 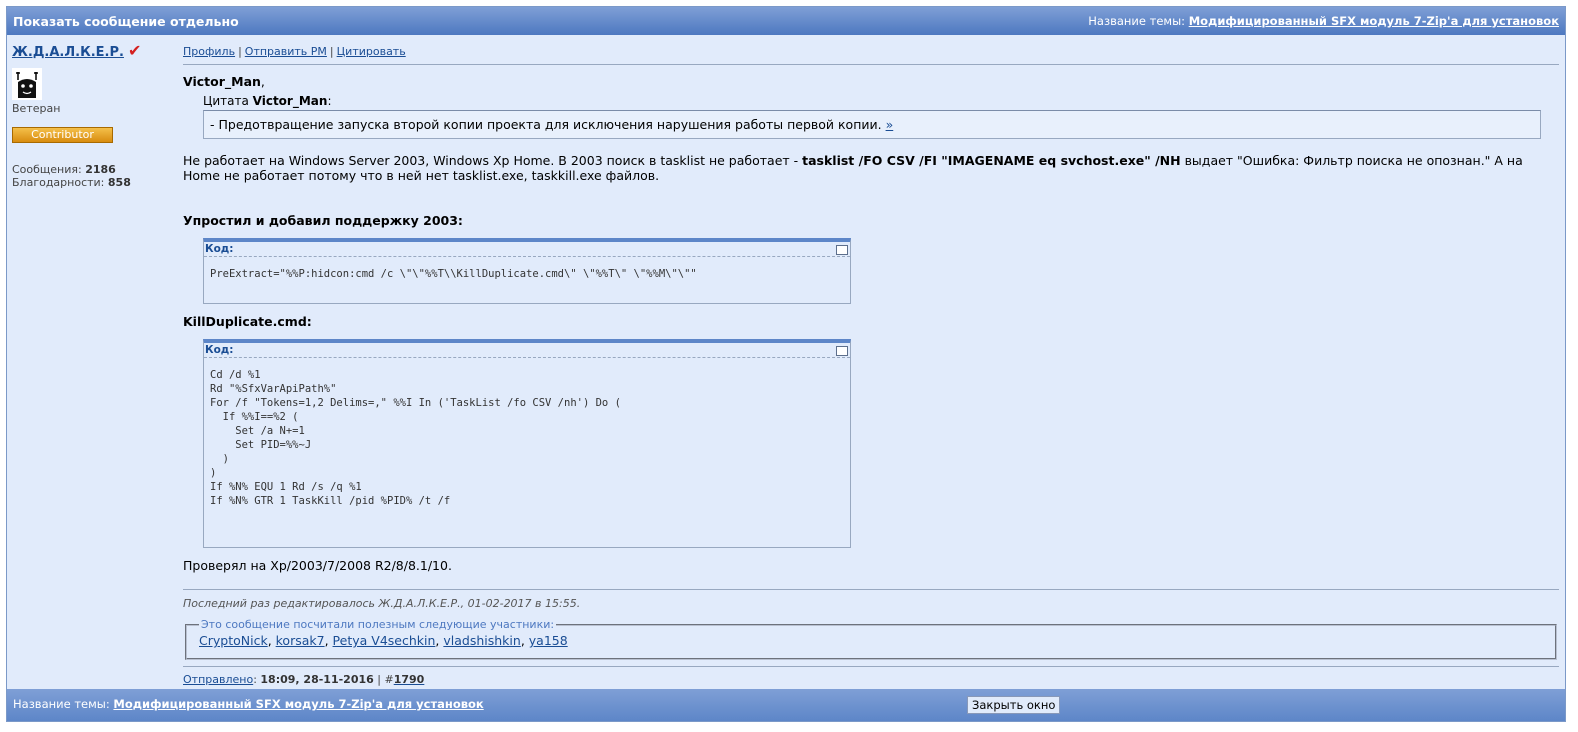 I want to click on thanked-user-link: vladshishkin, so click(x=481, y=640).